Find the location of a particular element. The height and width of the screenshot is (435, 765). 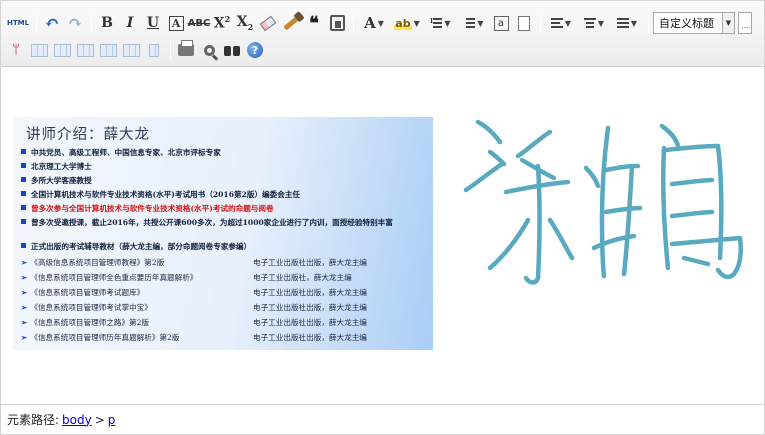

path-link-body: body is located at coordinates (77, 420).